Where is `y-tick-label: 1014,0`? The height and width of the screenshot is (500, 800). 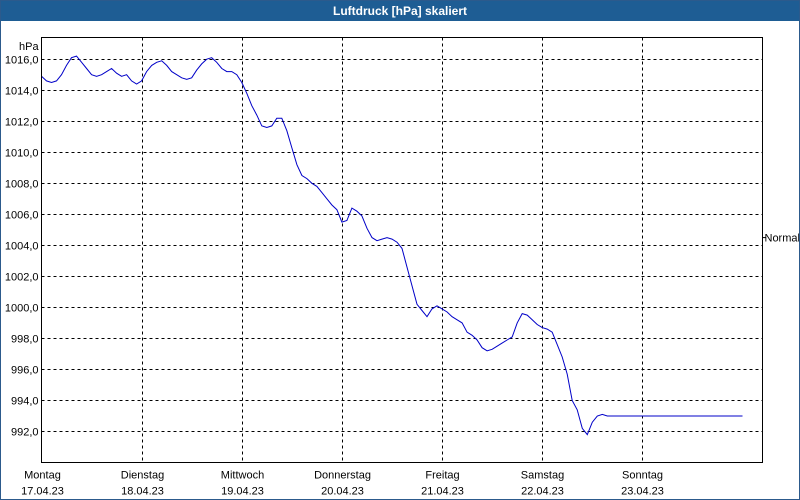 y-tick-label: 1014,0 is located at coordinates (22, 92).